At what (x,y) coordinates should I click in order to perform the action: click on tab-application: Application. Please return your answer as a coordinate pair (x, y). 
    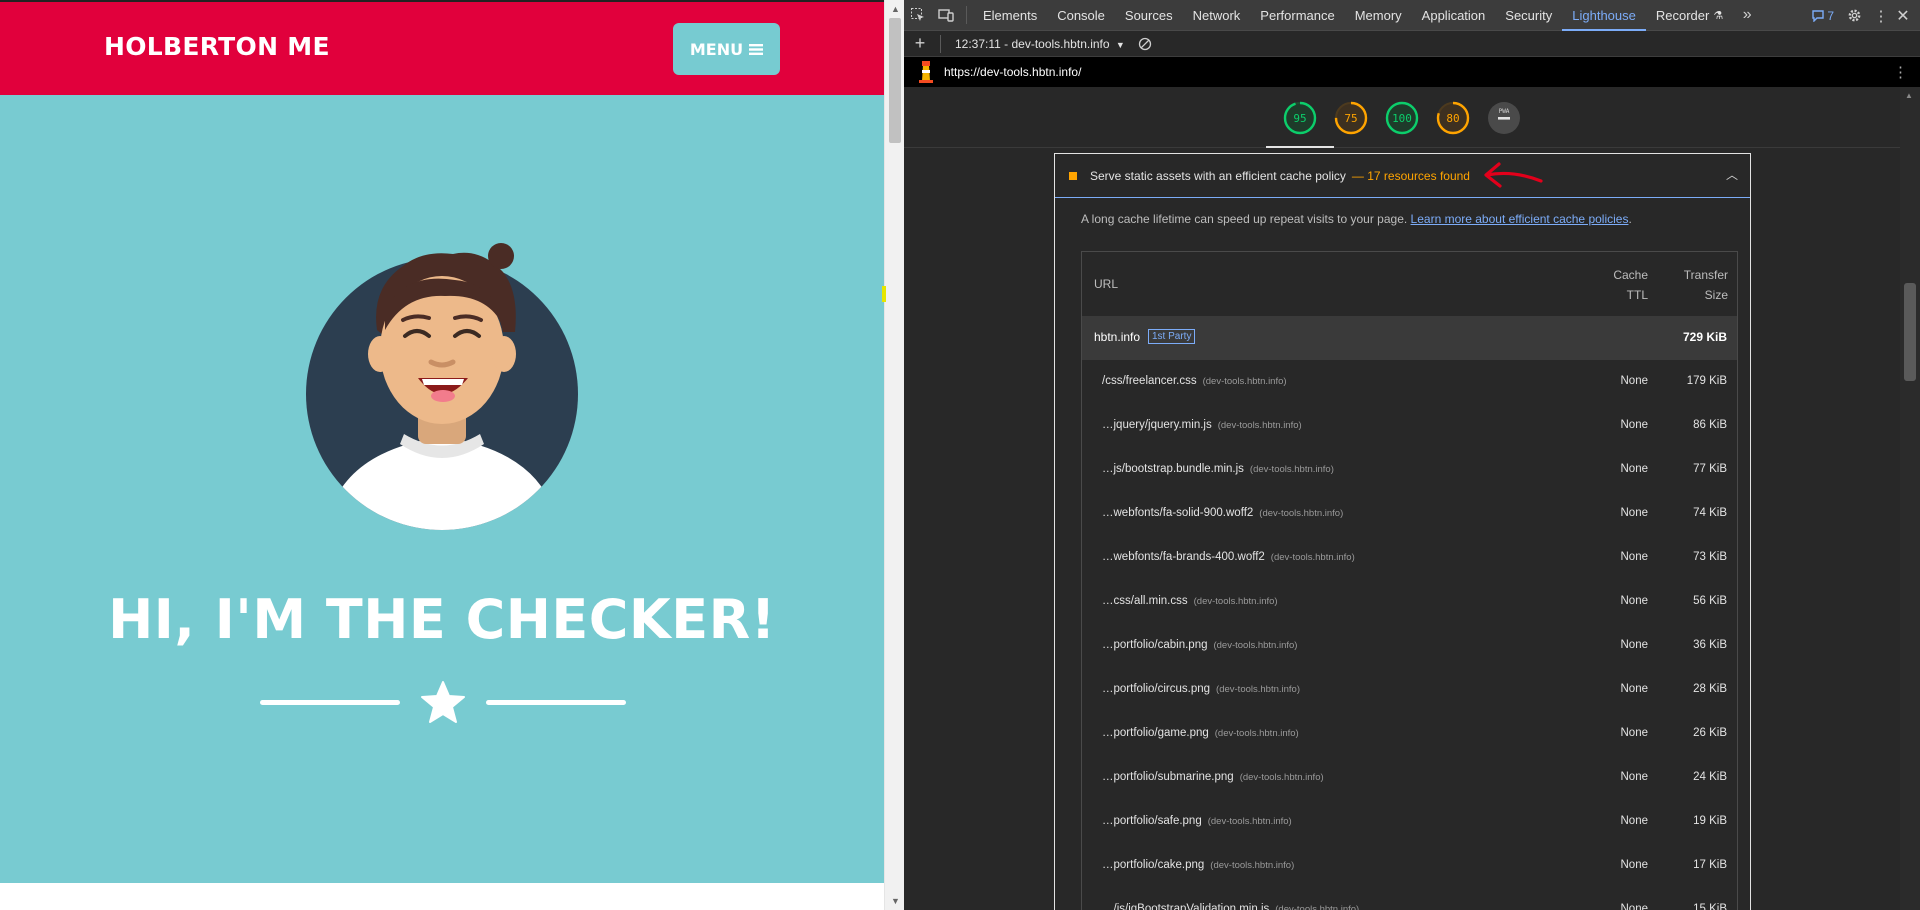
    Looking at the image, I should click on (1454, 15).